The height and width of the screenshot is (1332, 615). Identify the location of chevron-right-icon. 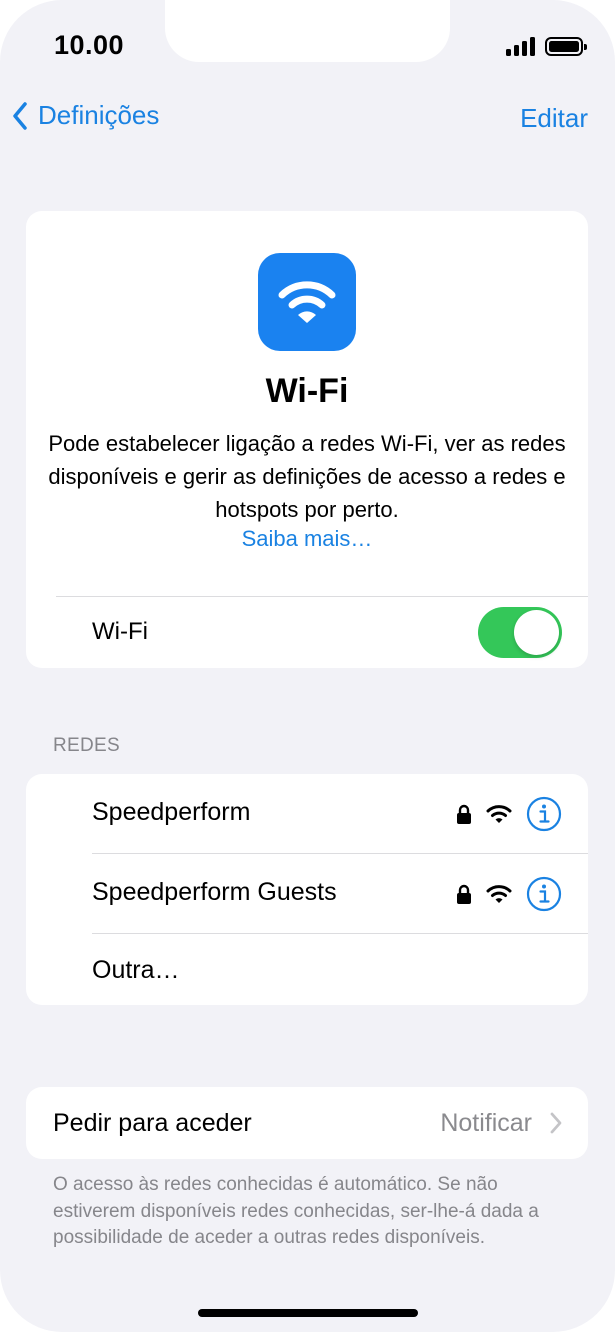
(556, 1123).